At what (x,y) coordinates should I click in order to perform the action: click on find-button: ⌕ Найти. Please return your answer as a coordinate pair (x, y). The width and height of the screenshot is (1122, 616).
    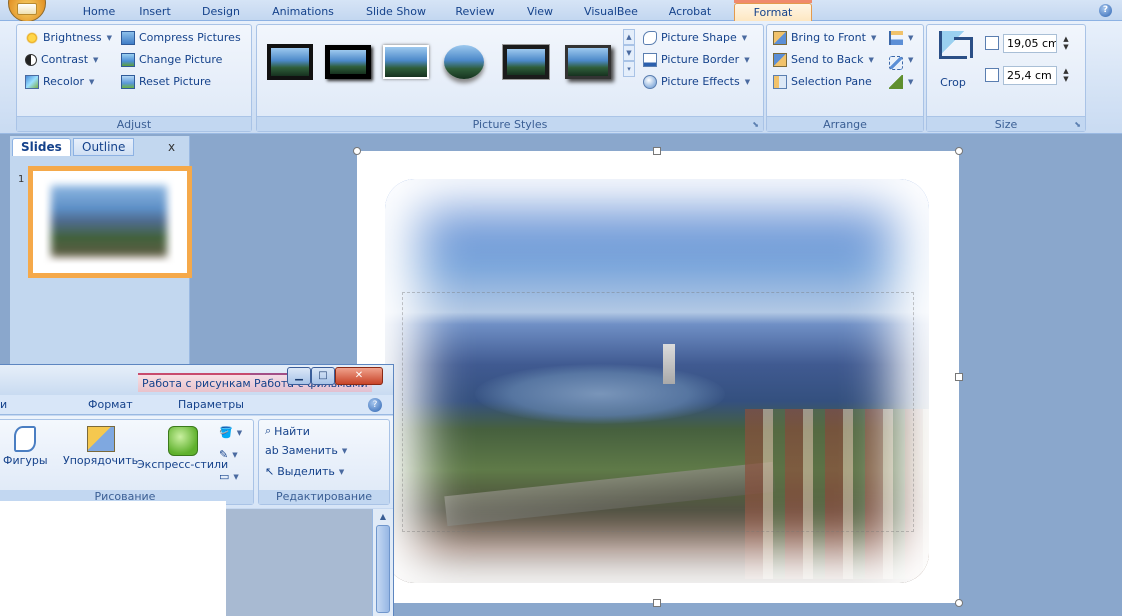
    Looking at the image, I should click on (287, 431).